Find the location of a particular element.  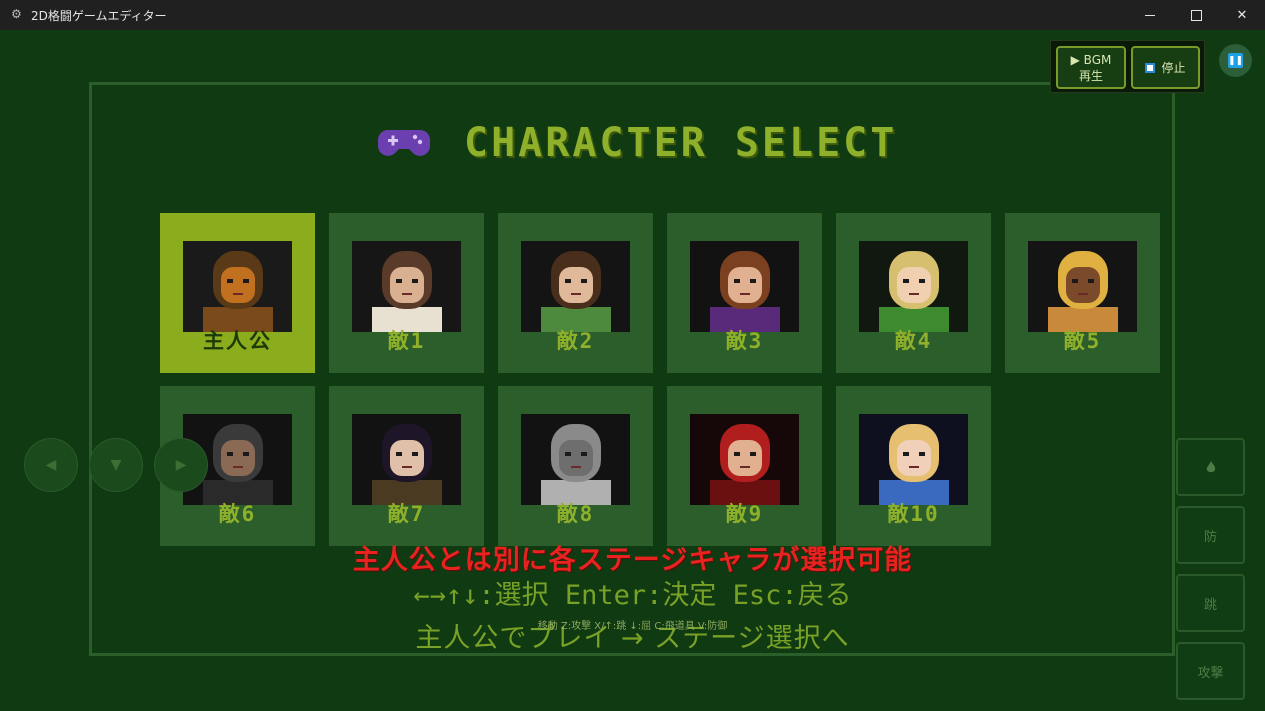

arrow-down-icon: ▼ is located at coordinates (116, 465).